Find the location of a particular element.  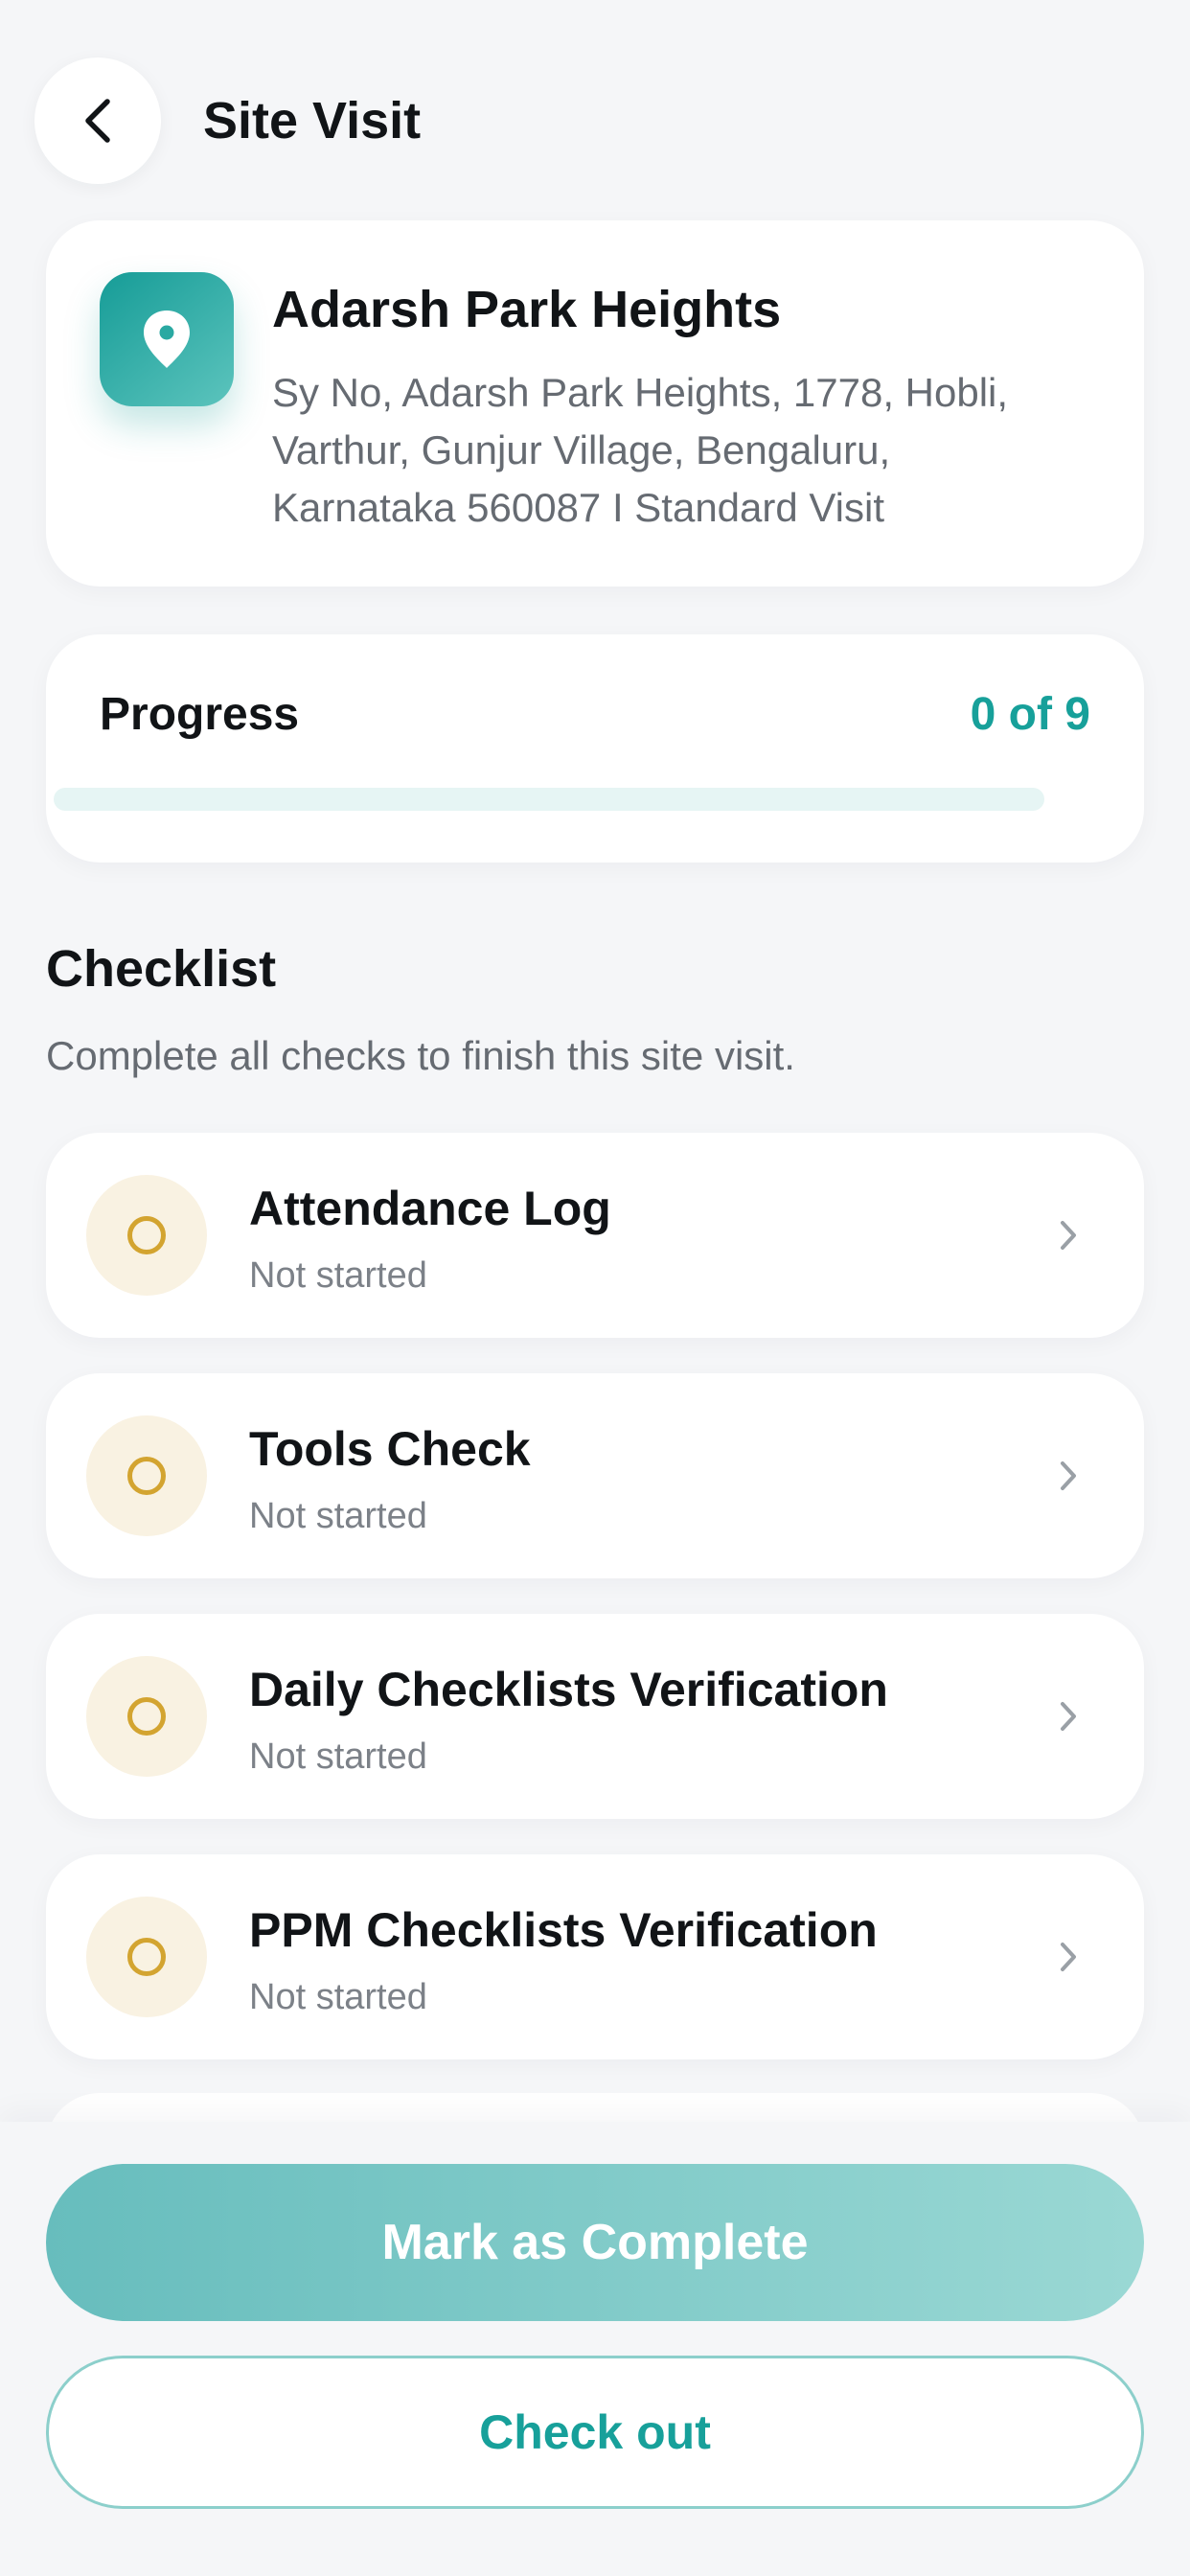

chevron-left-icon is located at coordinates (97, 121).